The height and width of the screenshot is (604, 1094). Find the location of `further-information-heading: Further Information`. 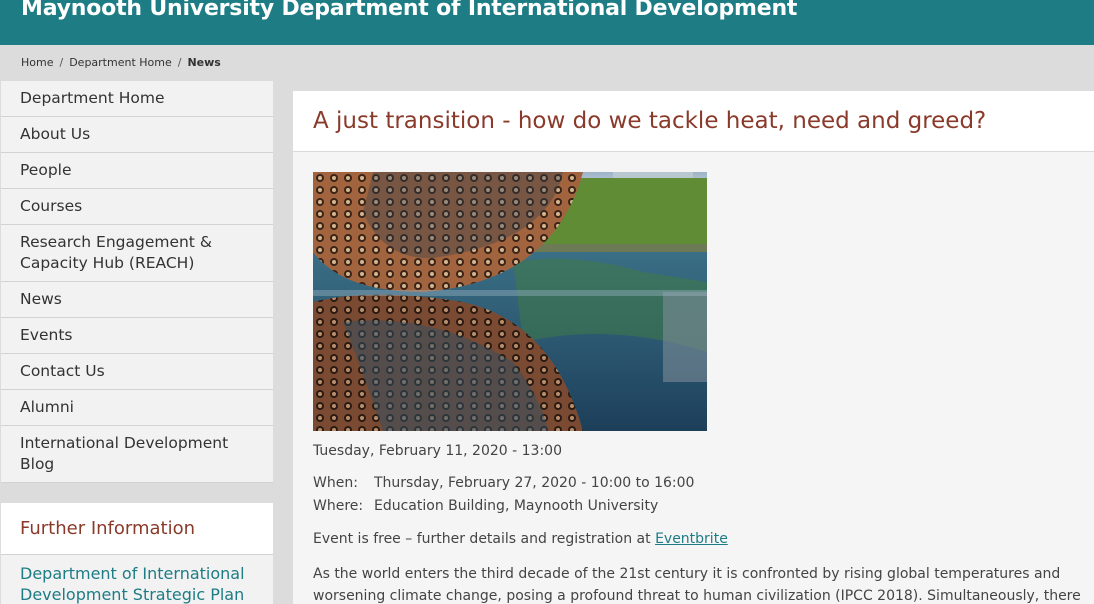

further-information-heading: Further Information is located at coordinates (137, 529).